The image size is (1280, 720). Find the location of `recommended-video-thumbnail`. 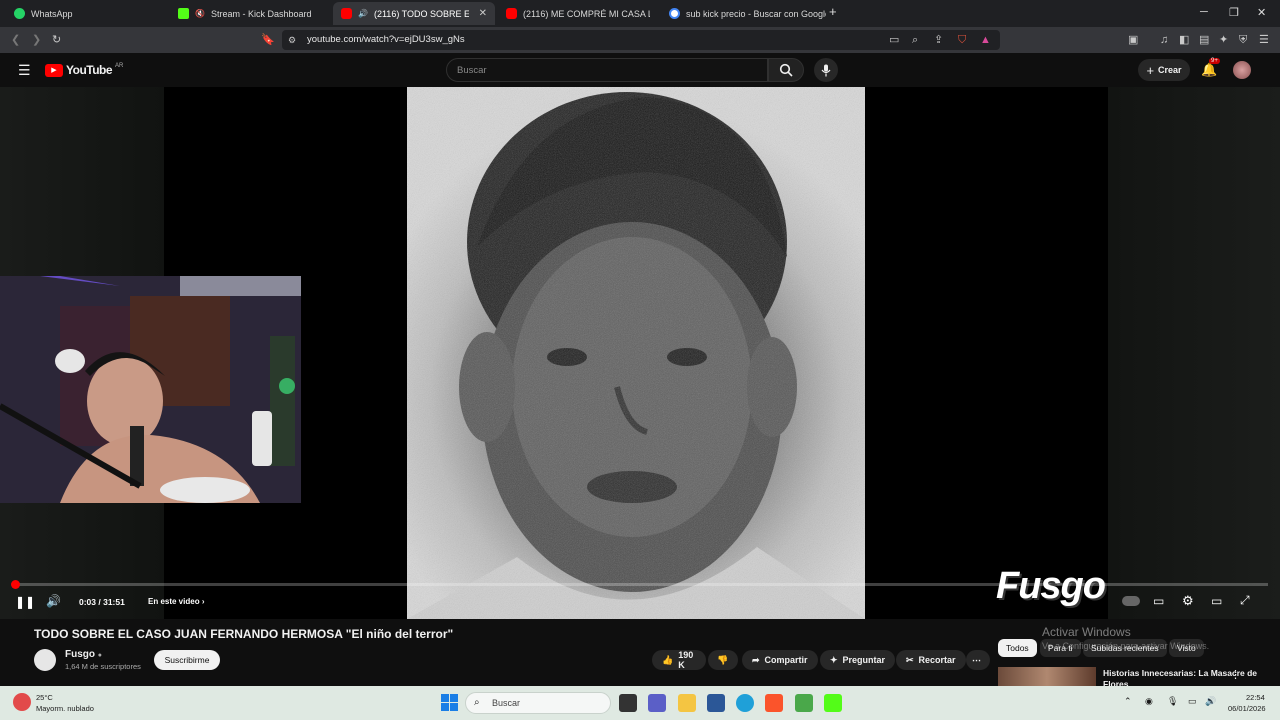

recommended-video-thumbnail is located at coordinates (1047, 676).